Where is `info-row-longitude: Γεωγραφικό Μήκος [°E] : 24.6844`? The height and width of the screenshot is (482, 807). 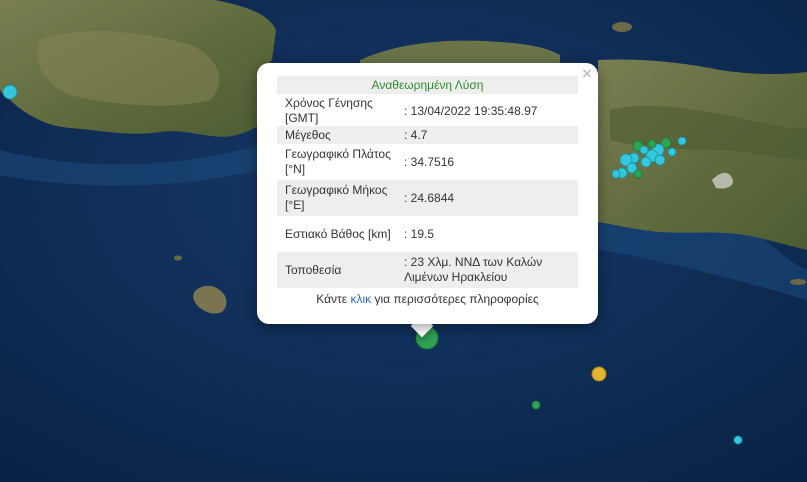
info-row-longitude: Γεωγραφικό Μήκος [°E] : 24.6844 is located at coordinates (427, 198).